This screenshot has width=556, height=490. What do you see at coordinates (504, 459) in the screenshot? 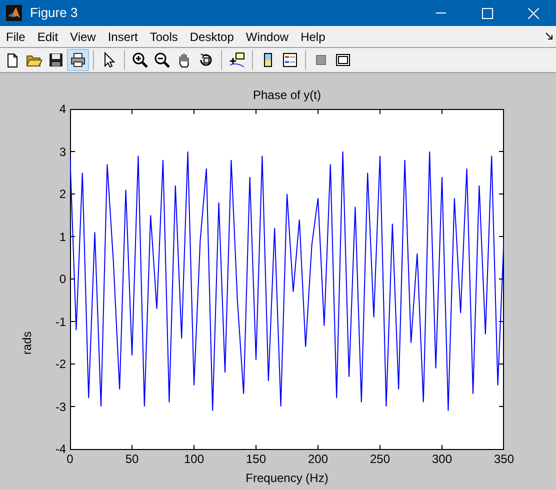
I see `x-tick-label: 350` at bounding box center [504, 459].